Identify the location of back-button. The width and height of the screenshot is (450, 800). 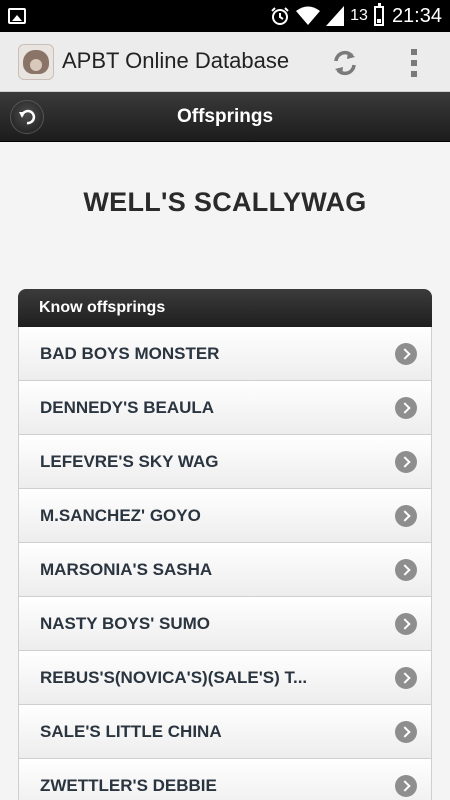
(27, 117).